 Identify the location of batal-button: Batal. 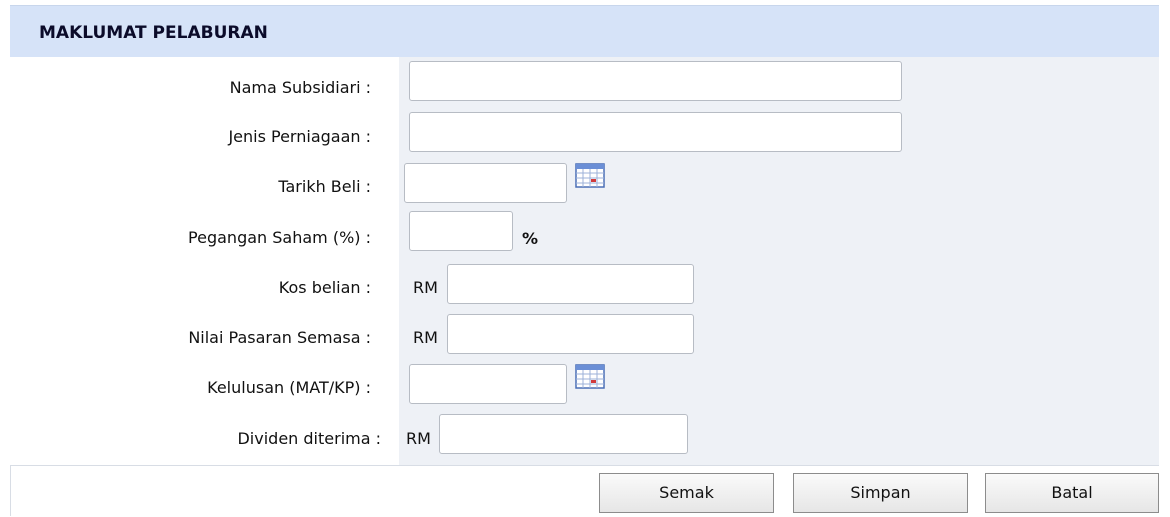
(1072, 493).